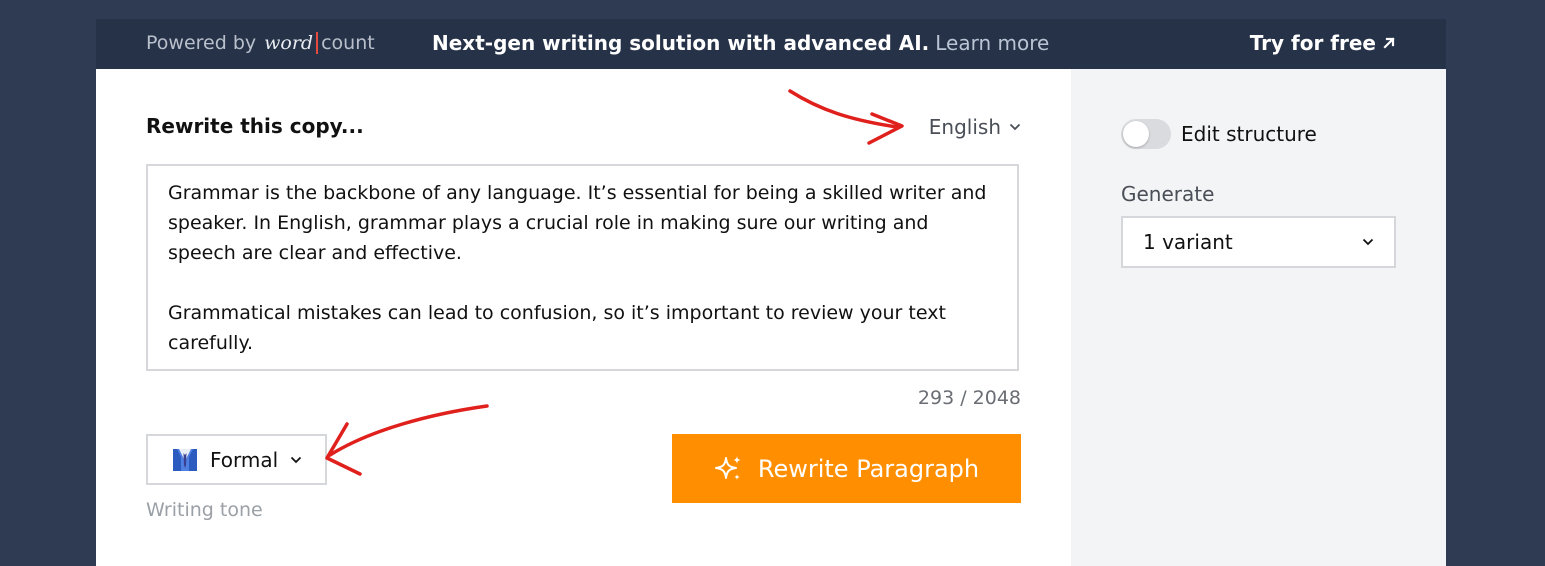  I want to click on toggle-knob, so click(1136, 134).